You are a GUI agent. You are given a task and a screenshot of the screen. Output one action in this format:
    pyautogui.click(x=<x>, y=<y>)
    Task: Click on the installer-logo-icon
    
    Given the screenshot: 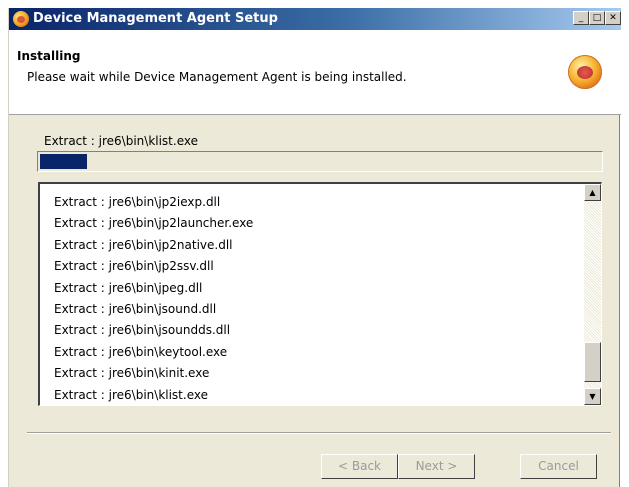 What is the action you would take?
    pyautogui.click(x=585, y=72)
    